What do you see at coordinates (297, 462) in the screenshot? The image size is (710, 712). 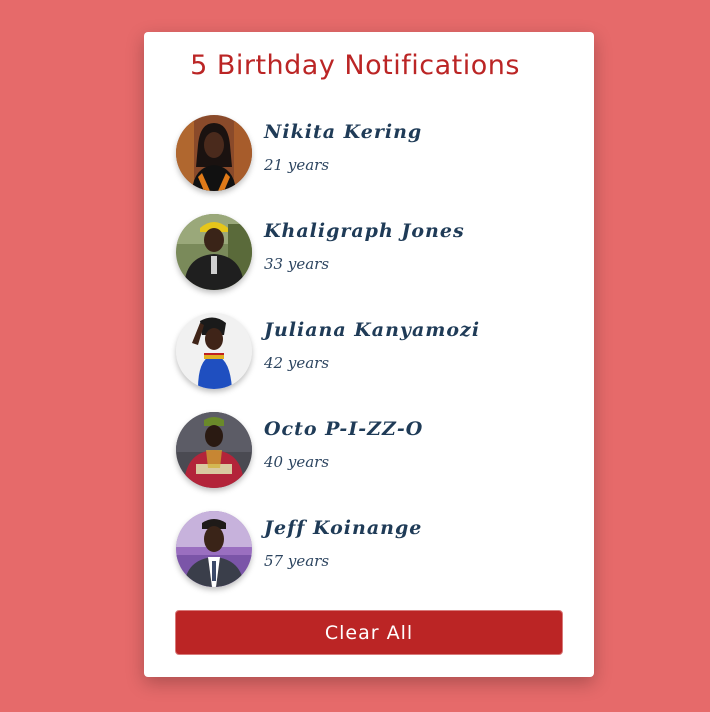 I see `person-age: 40 years` at bounding box center [297, 462].